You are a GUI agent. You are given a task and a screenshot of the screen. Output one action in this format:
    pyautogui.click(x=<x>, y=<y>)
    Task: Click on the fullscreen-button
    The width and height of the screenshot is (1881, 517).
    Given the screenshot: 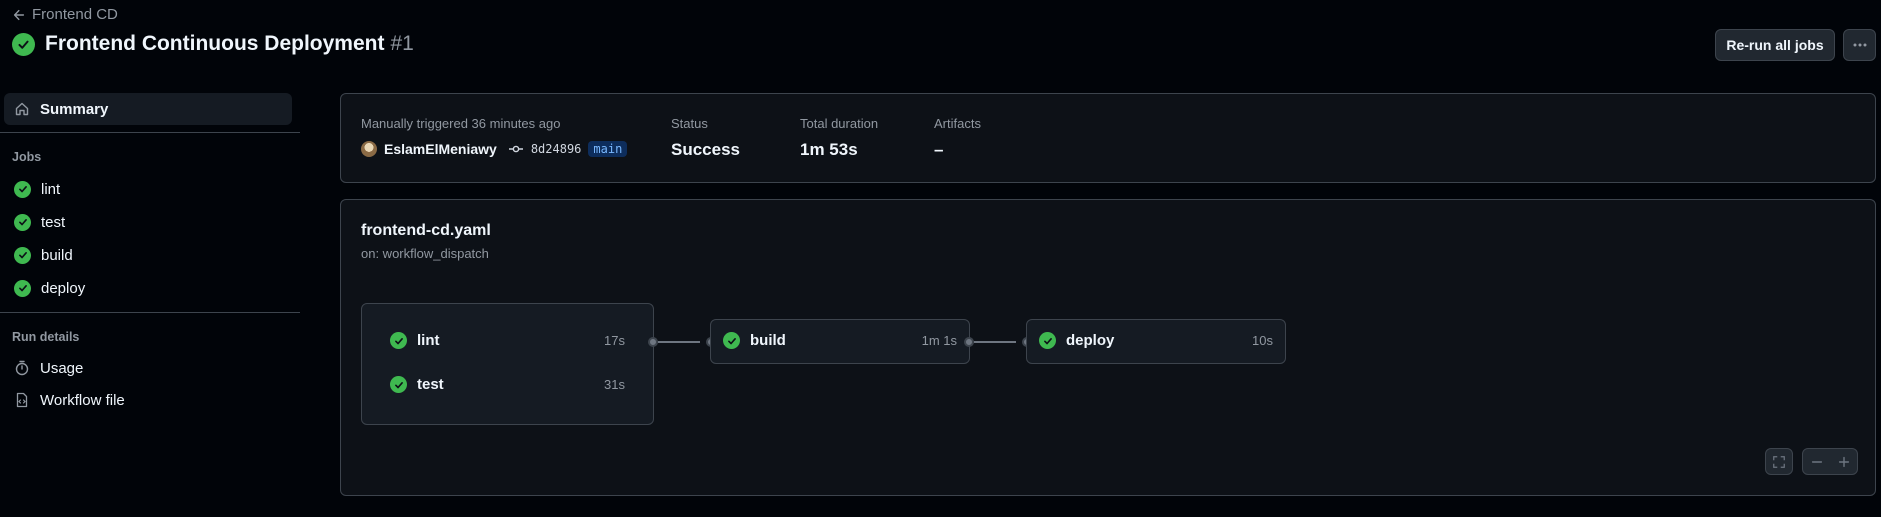 What is the action you would take?
    pyautogui.click(x=1779, y=461)
    